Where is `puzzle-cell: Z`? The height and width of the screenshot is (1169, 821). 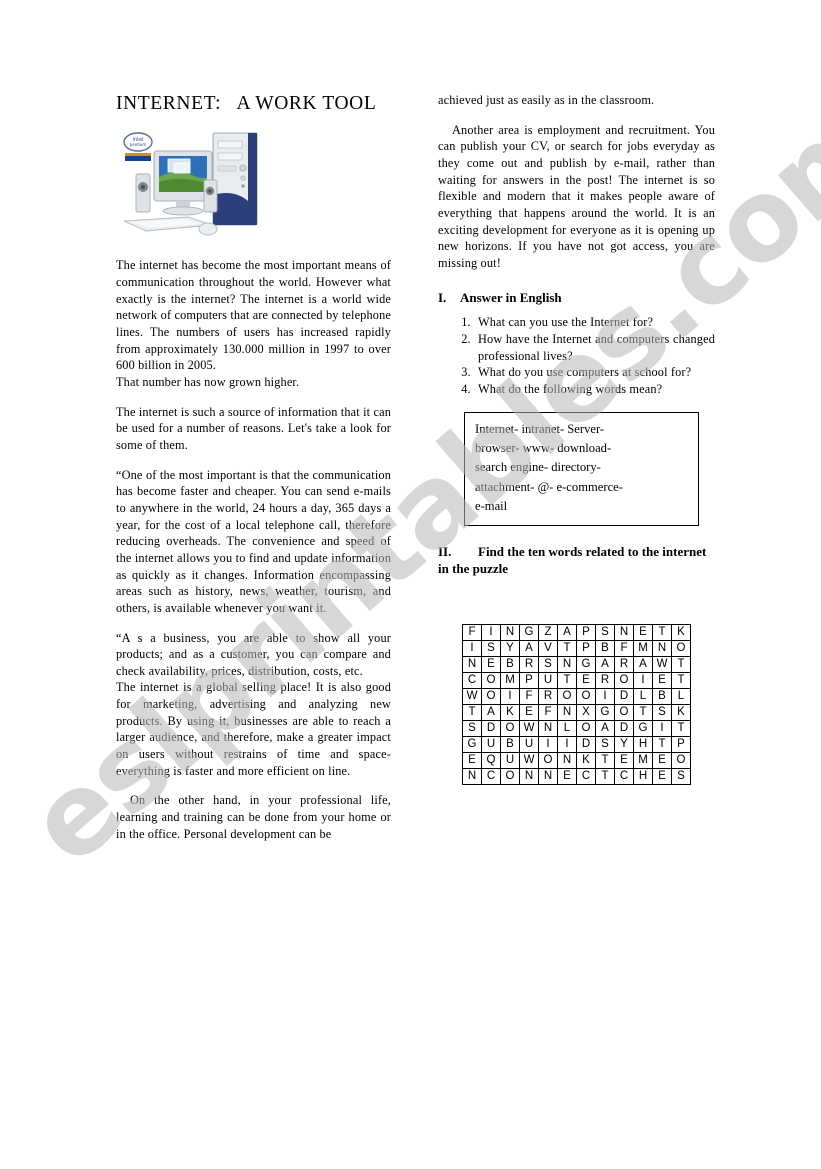
puzzle-cell: Z is located at coordinates (548, 632).